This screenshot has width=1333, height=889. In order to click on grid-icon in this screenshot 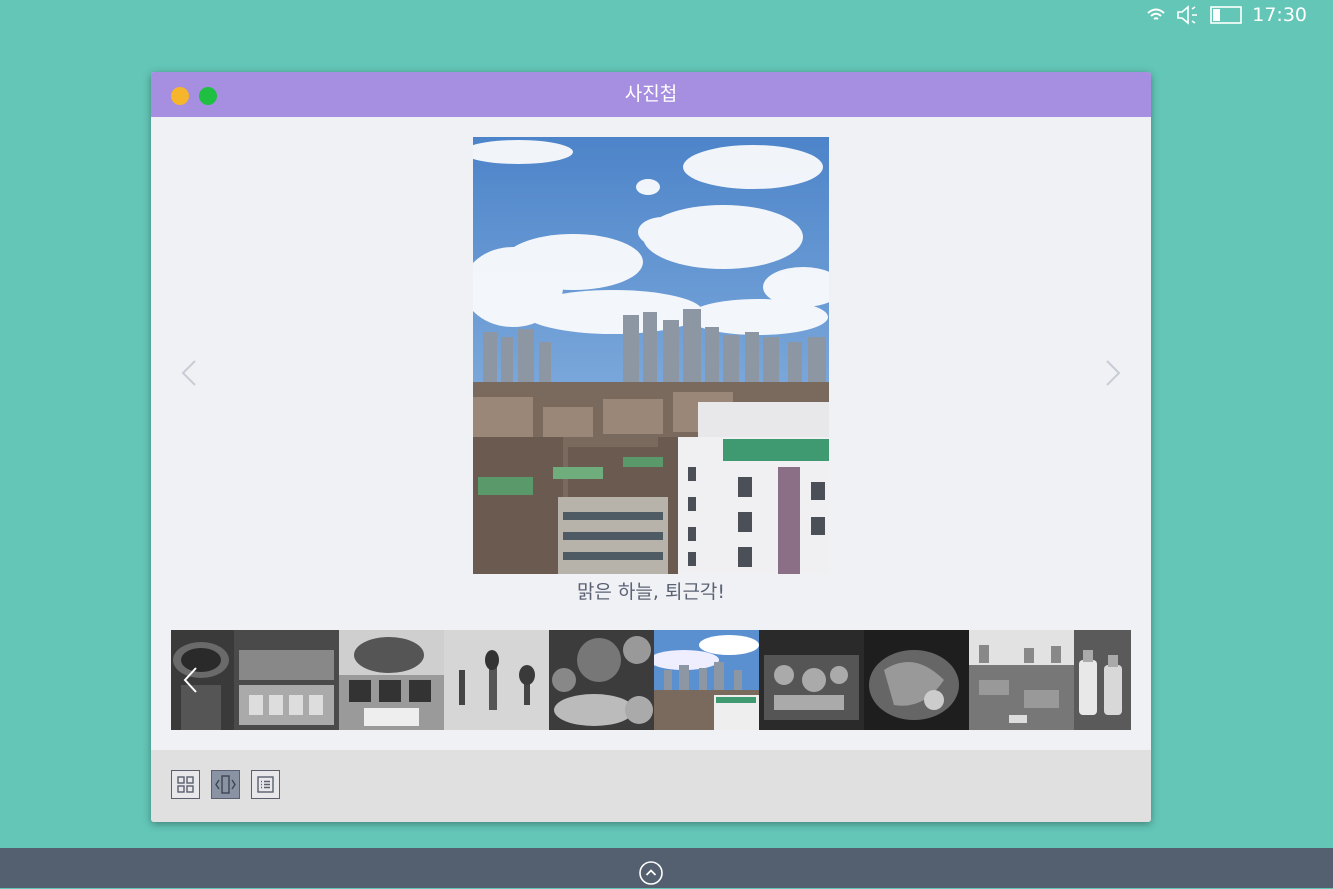, I will do `click(185, 784)`.